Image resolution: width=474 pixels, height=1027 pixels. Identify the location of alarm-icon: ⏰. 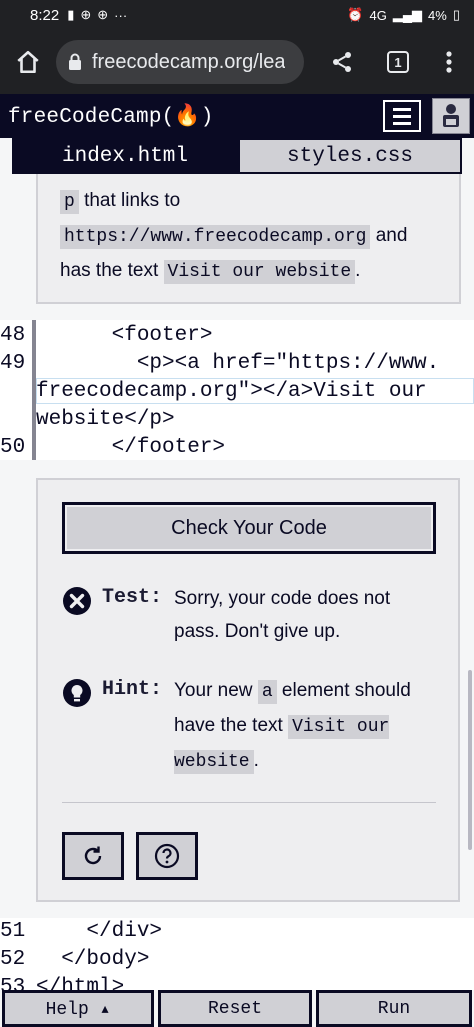
(355, 14).